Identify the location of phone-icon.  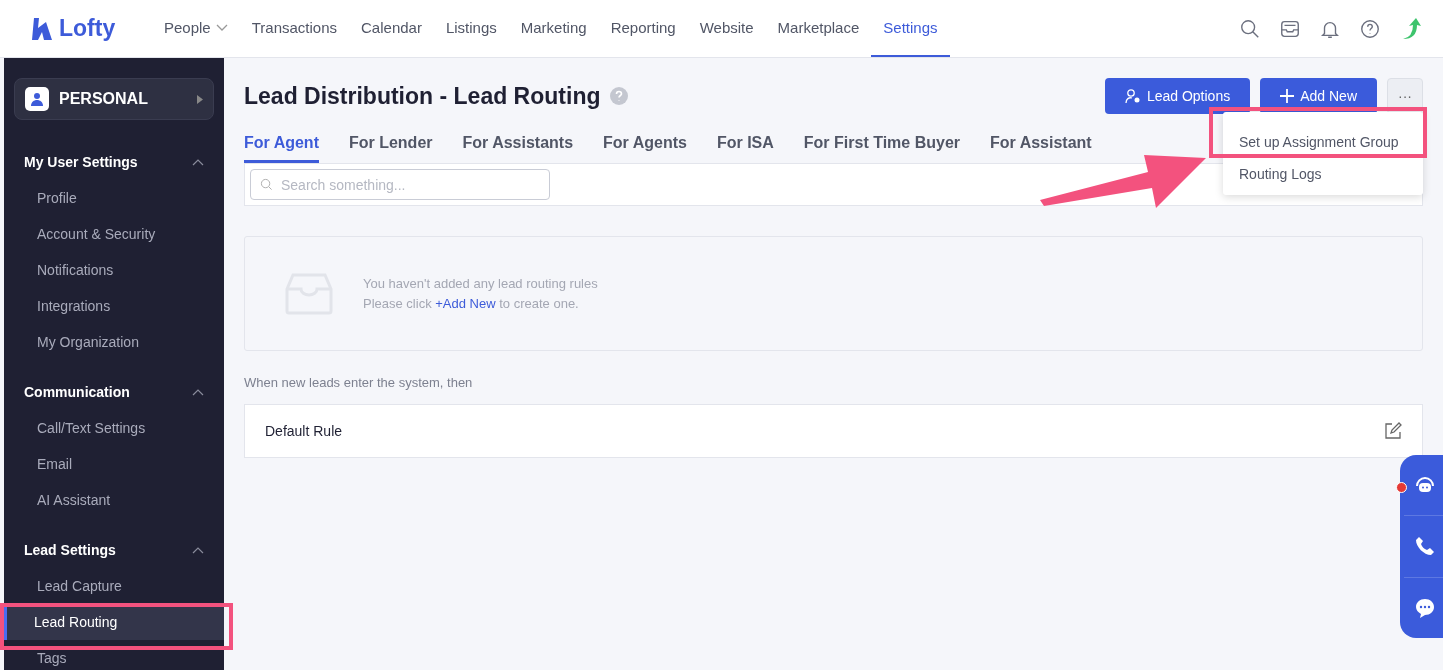
(1425, 546).